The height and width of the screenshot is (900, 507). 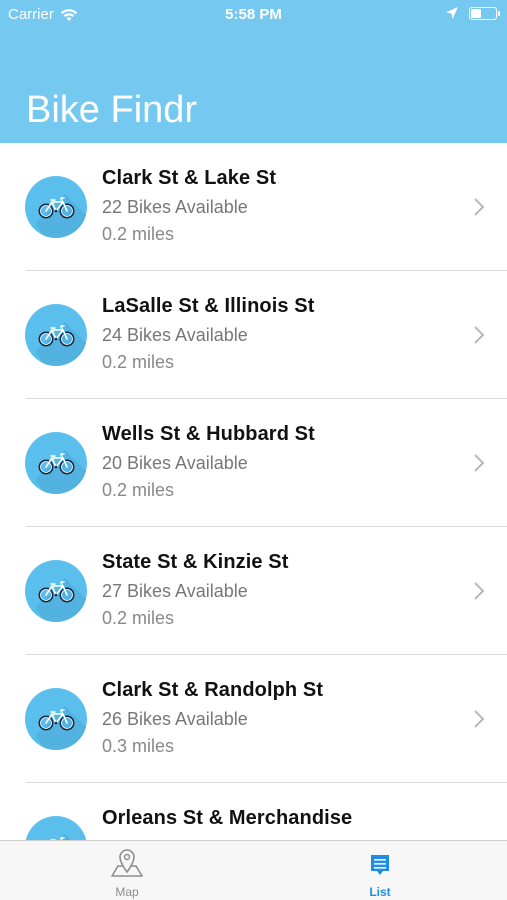 I want to click on tab-bar: Map List, so click(x=253, y=870).